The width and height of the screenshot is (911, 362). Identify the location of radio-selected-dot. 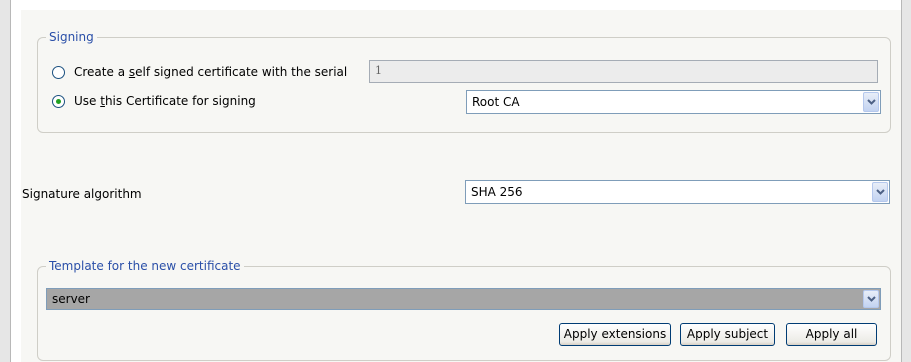
(58, 101).